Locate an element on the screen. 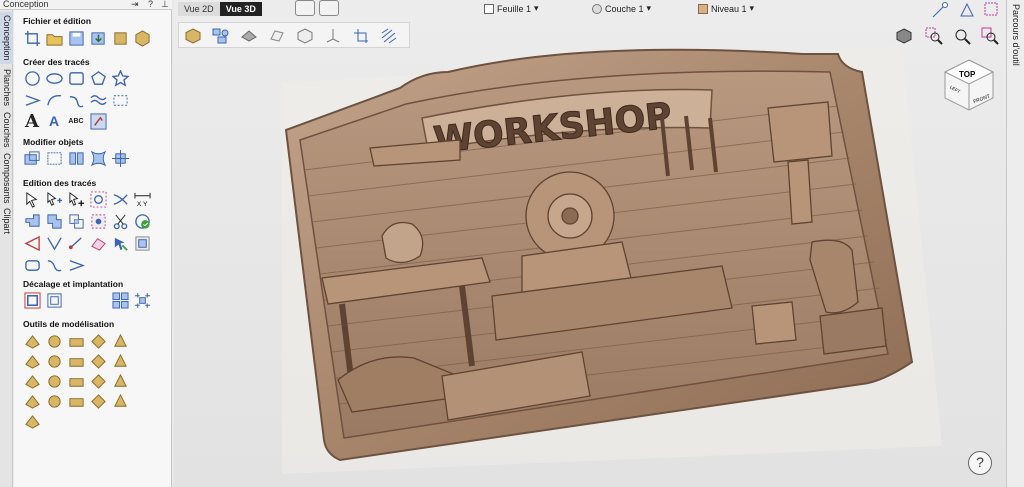  curve-icon is located at coordinates (76, 100).